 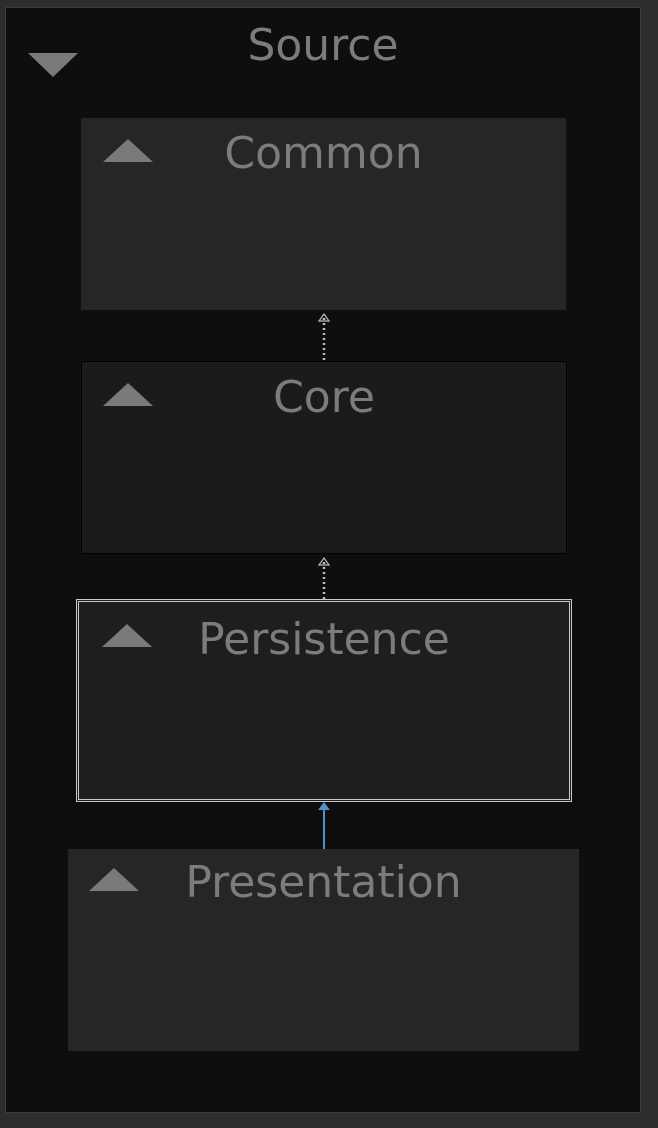 I want to click on node-presentation: Presentation, so click(x=323, y=950).